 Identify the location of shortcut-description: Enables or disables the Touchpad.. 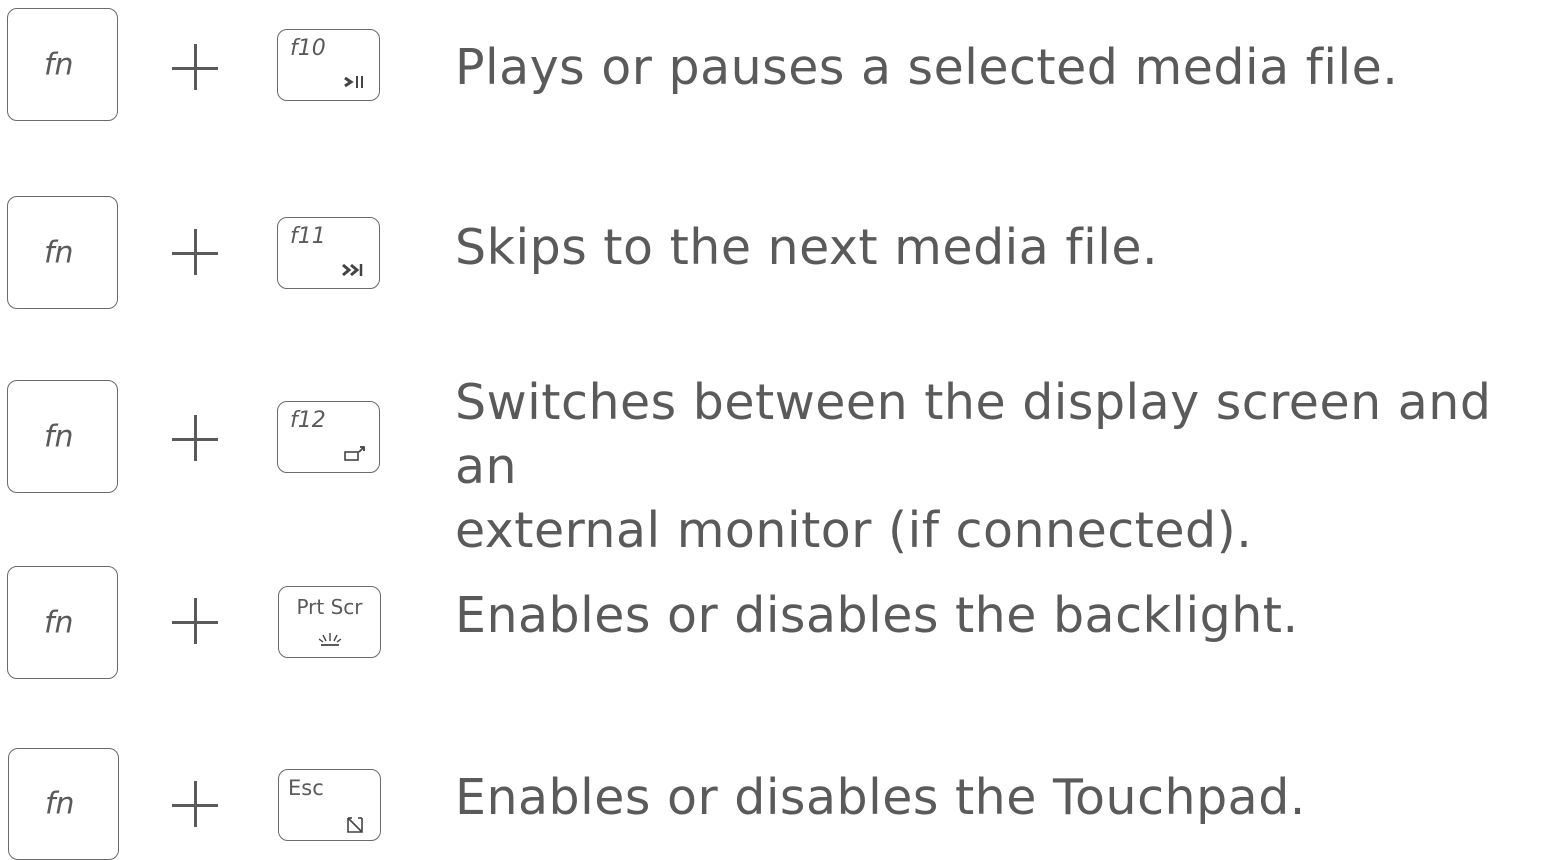
(880, 797).